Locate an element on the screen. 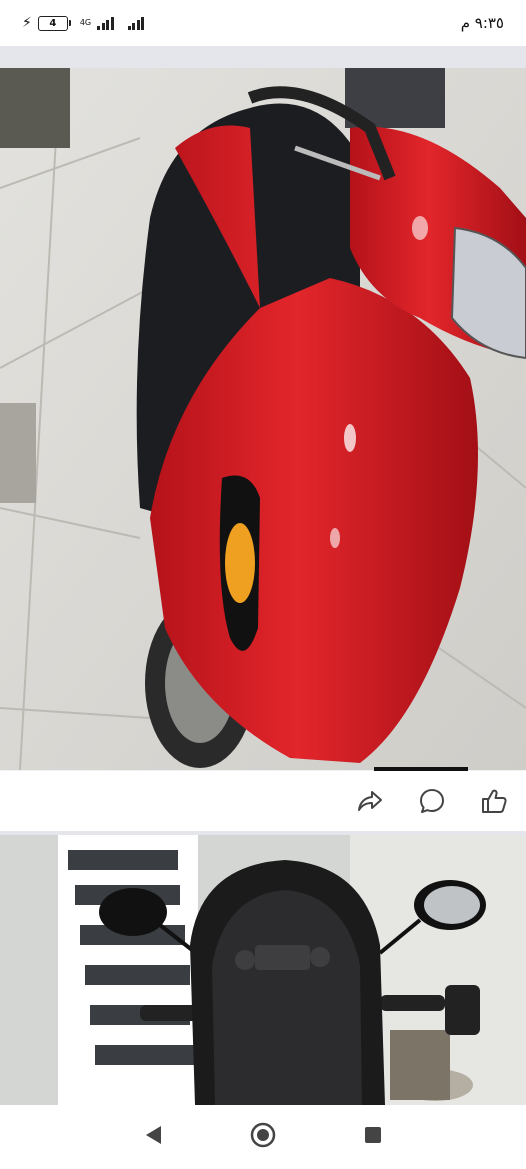 This screenshot has height=1169, width=526. charging-icon: ⚡ is located at coordinates (27, 23).